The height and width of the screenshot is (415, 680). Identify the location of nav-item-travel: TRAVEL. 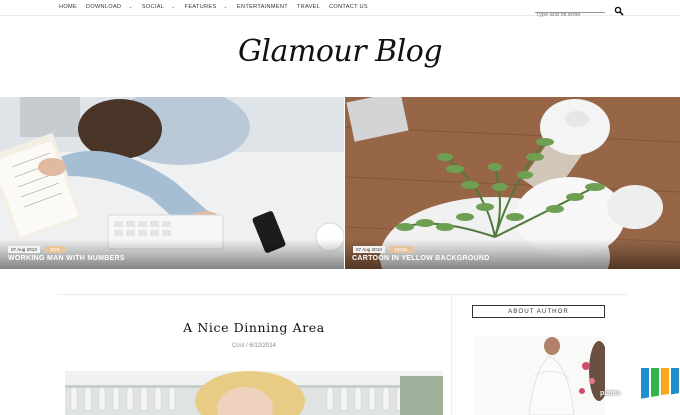
(308, 7).